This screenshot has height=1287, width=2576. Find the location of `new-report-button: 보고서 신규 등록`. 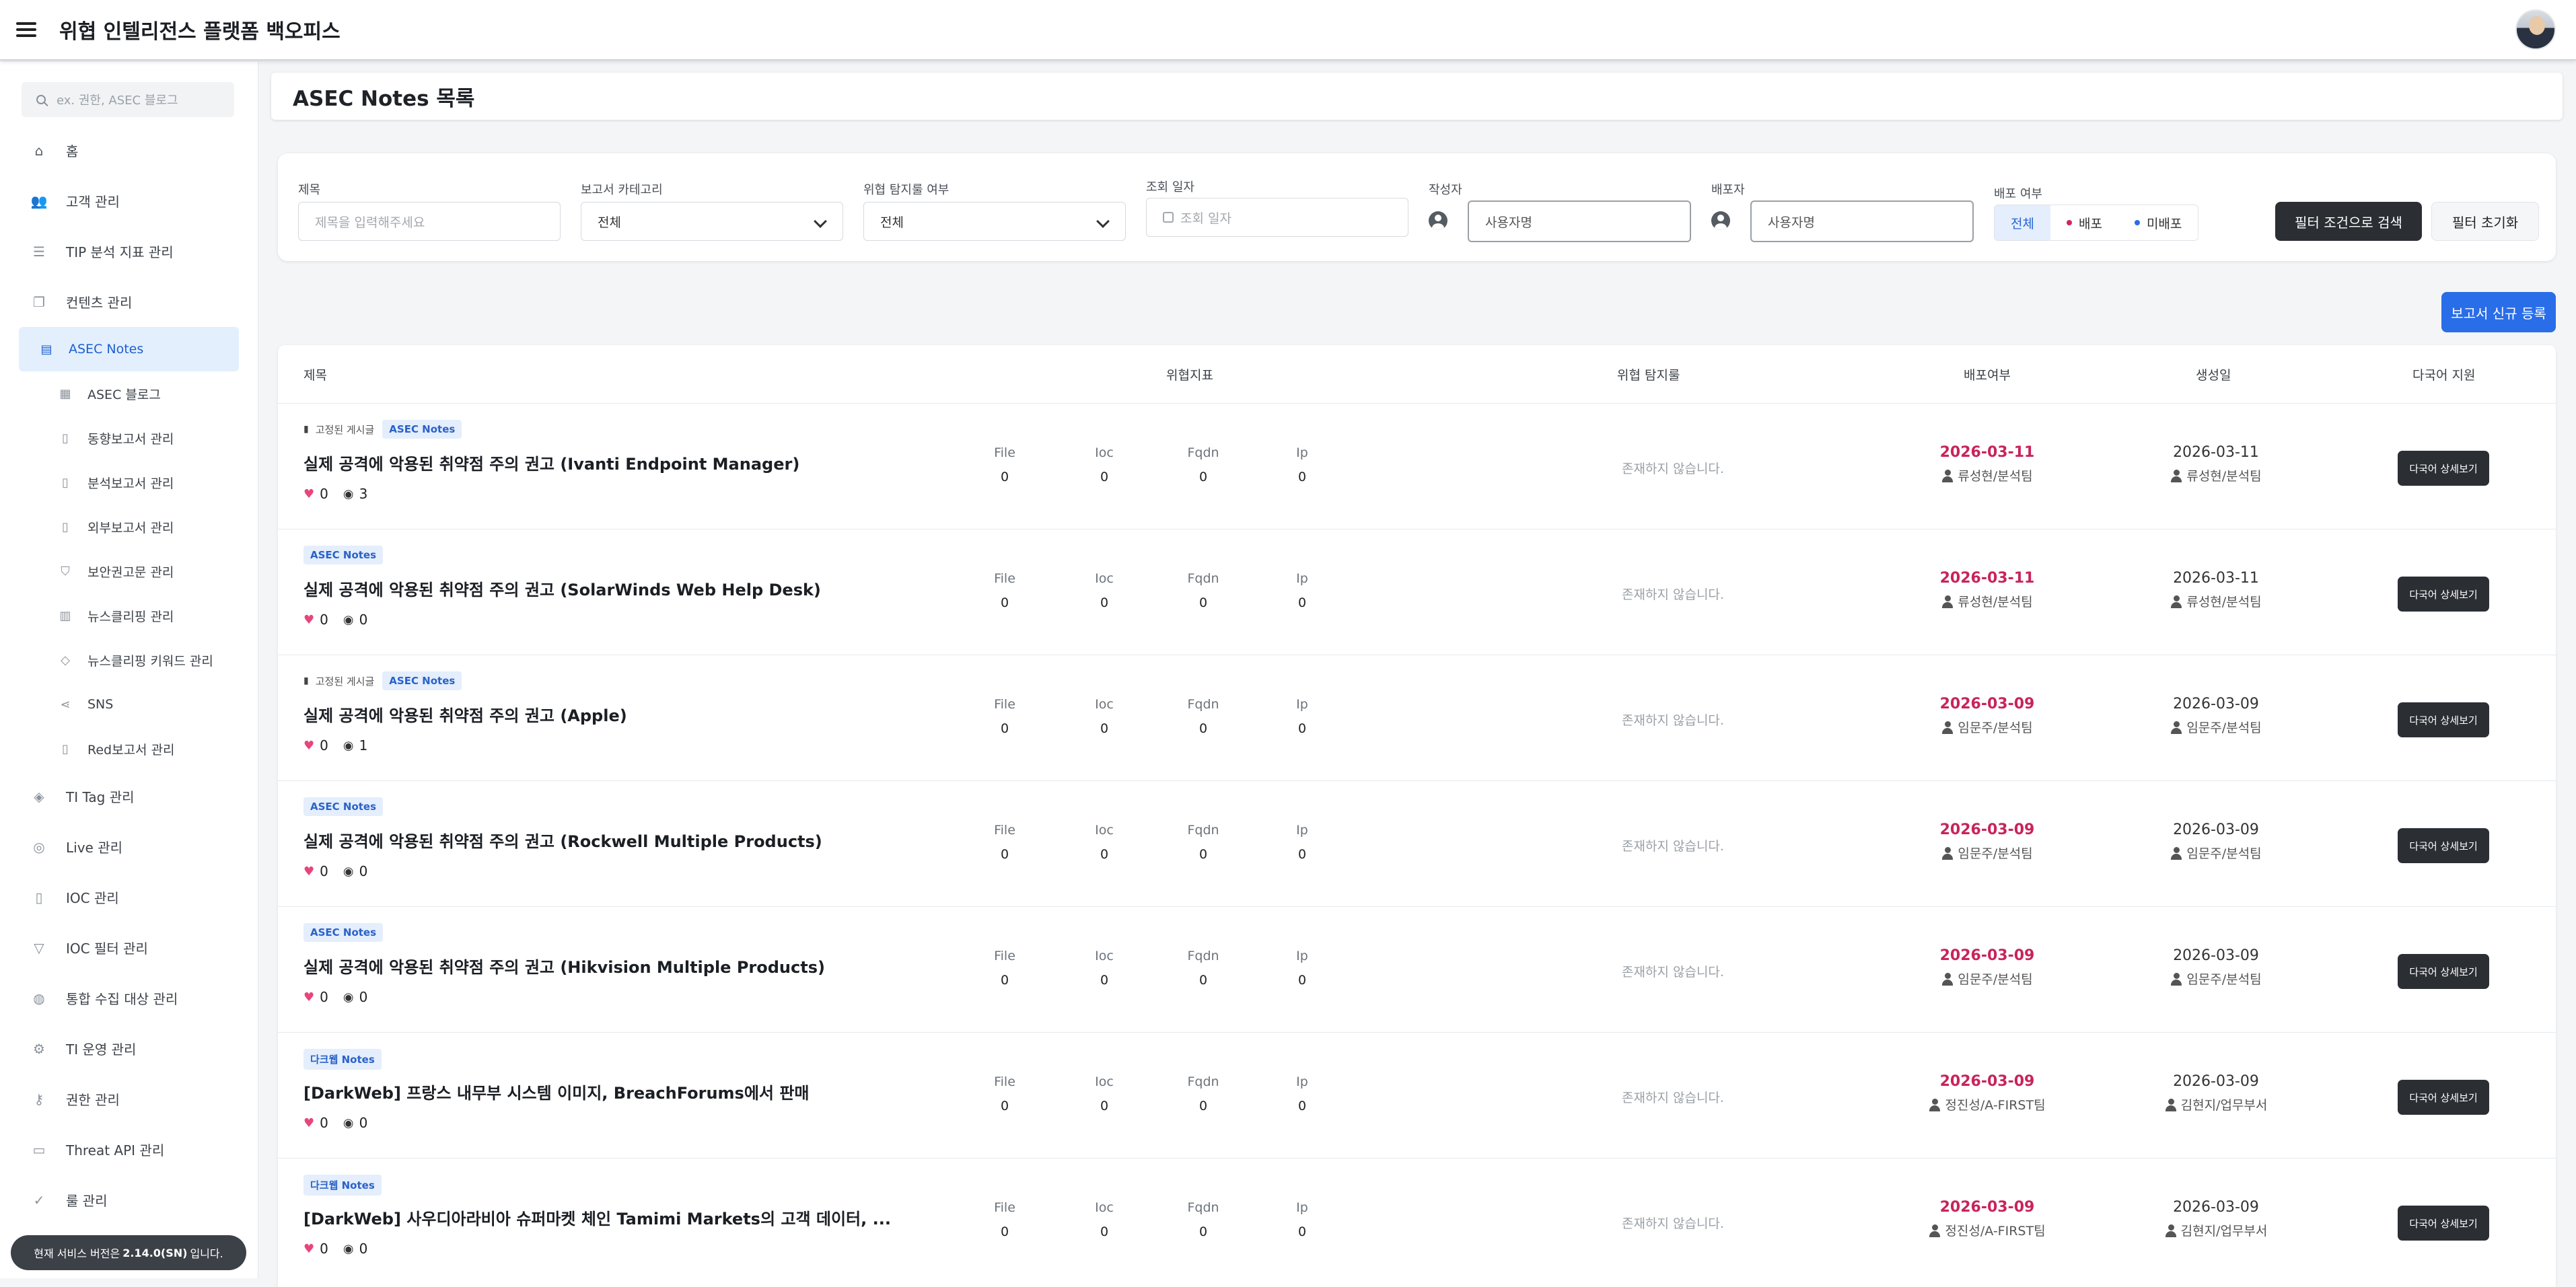

new-report-button: 보고서 신규 등록 is located at coordinates (2498, 312).